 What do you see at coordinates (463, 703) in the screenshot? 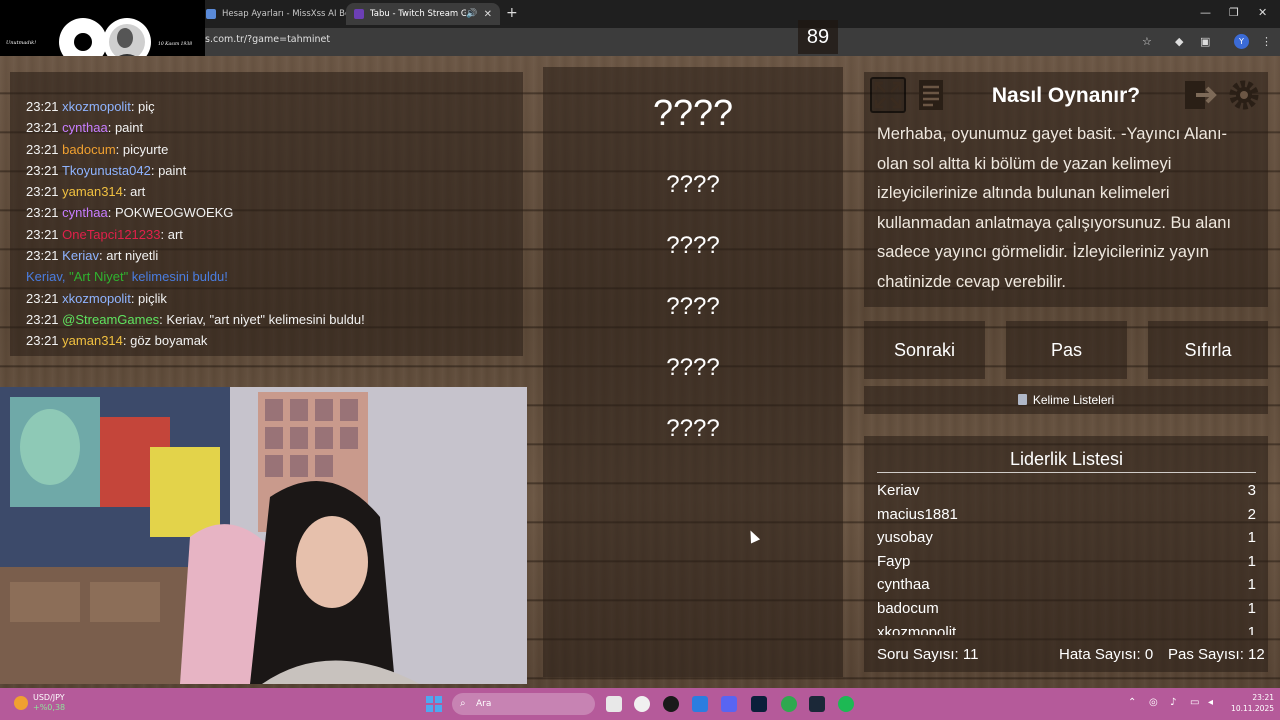
I see `search-icon: ⌕` at bounding box center [463, 703].